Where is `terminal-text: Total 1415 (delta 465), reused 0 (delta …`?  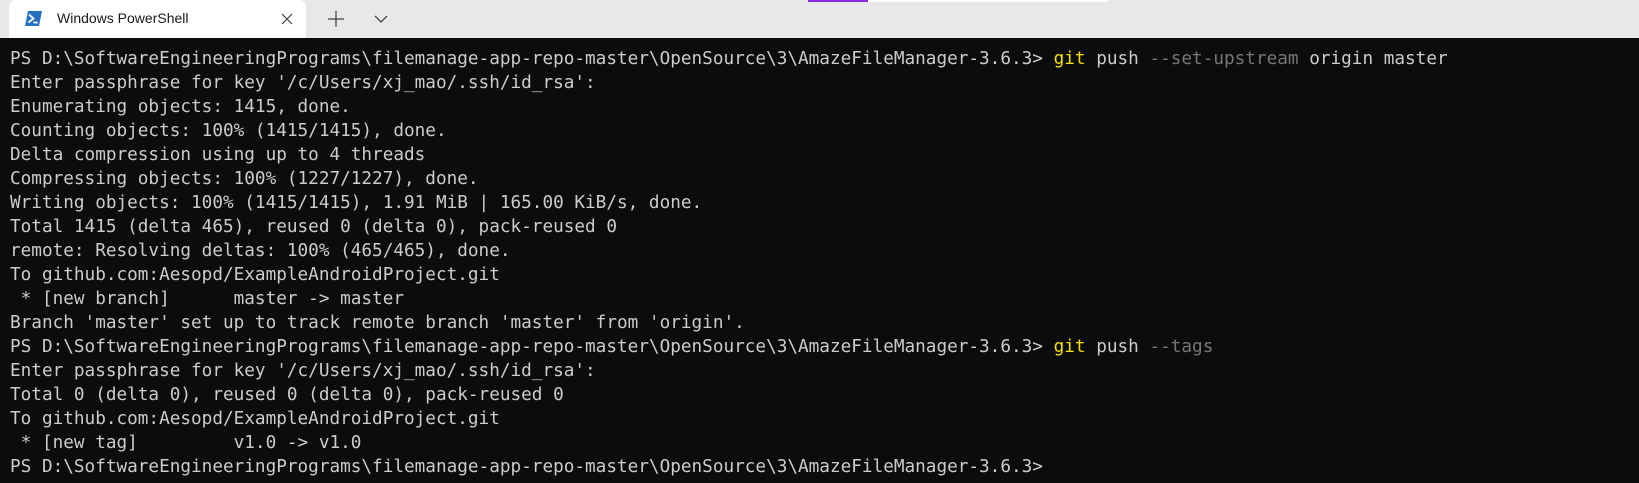
terminal-text: Total 1415 (delta 465), reused 0 (delta … is located at coordinates (313, 227).